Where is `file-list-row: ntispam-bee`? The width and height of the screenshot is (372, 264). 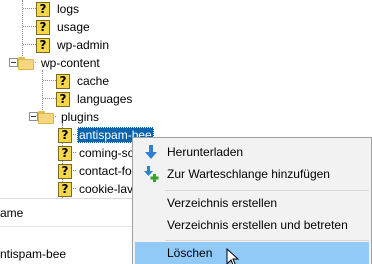
file-list-row: ntispam-bee is located at coordinates (33, 254).